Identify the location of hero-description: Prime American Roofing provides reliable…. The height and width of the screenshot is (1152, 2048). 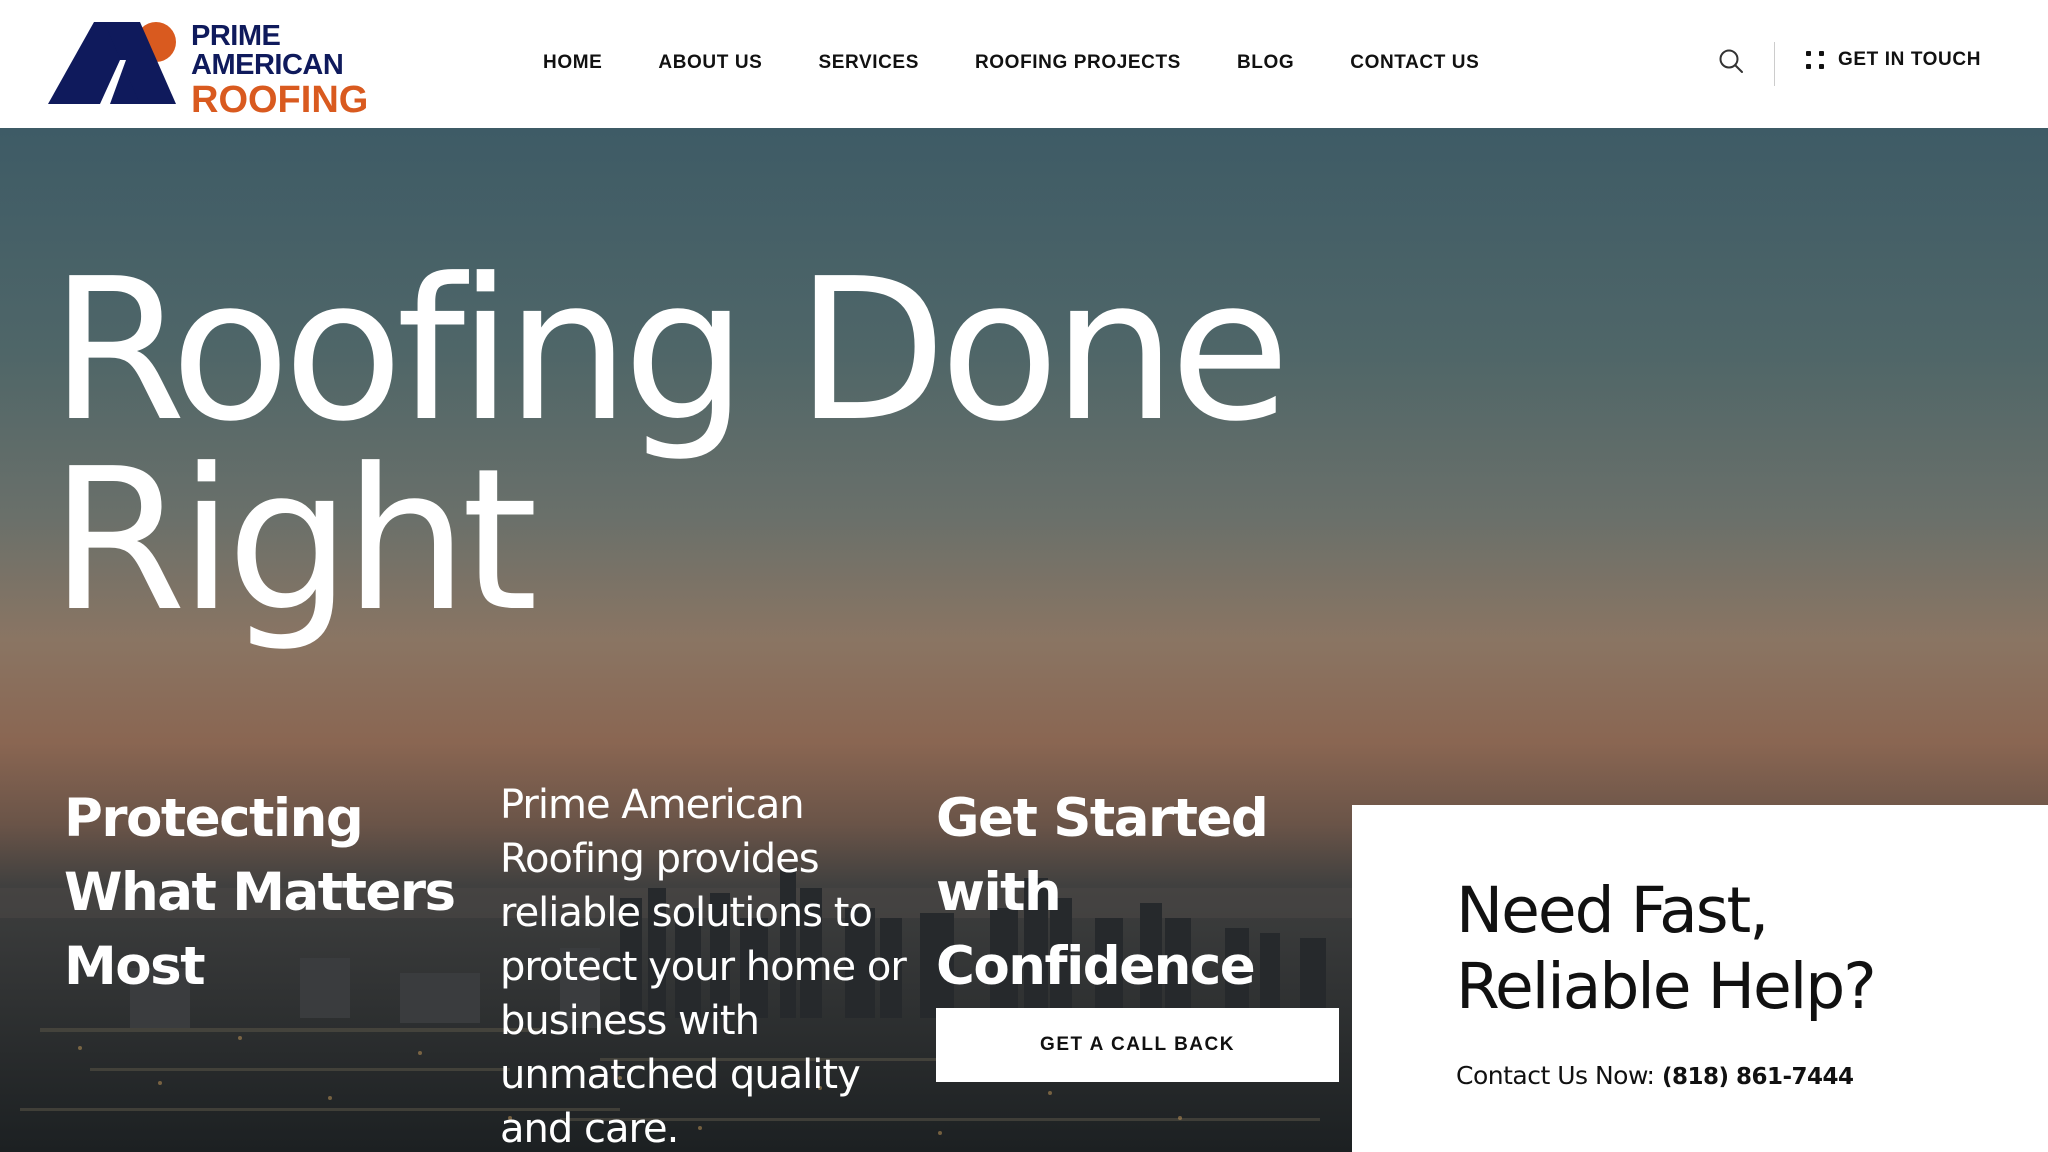
(703, 967).